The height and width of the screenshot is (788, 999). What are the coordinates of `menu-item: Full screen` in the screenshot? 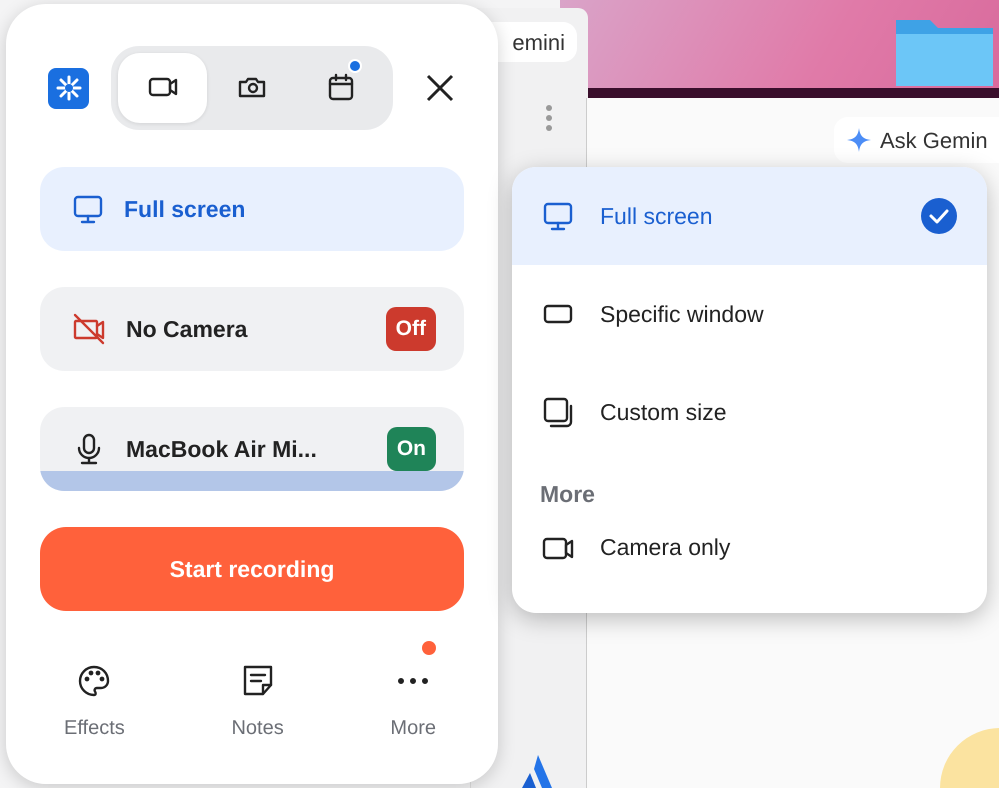 It's located at (749, 216).